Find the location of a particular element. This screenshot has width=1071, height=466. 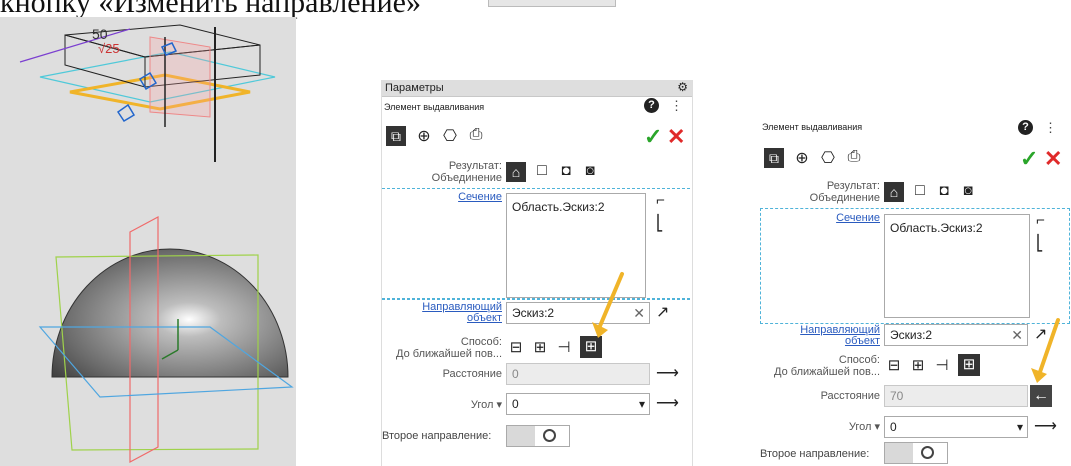

dimension-r25: √25 is located at coordinates (109, 48).